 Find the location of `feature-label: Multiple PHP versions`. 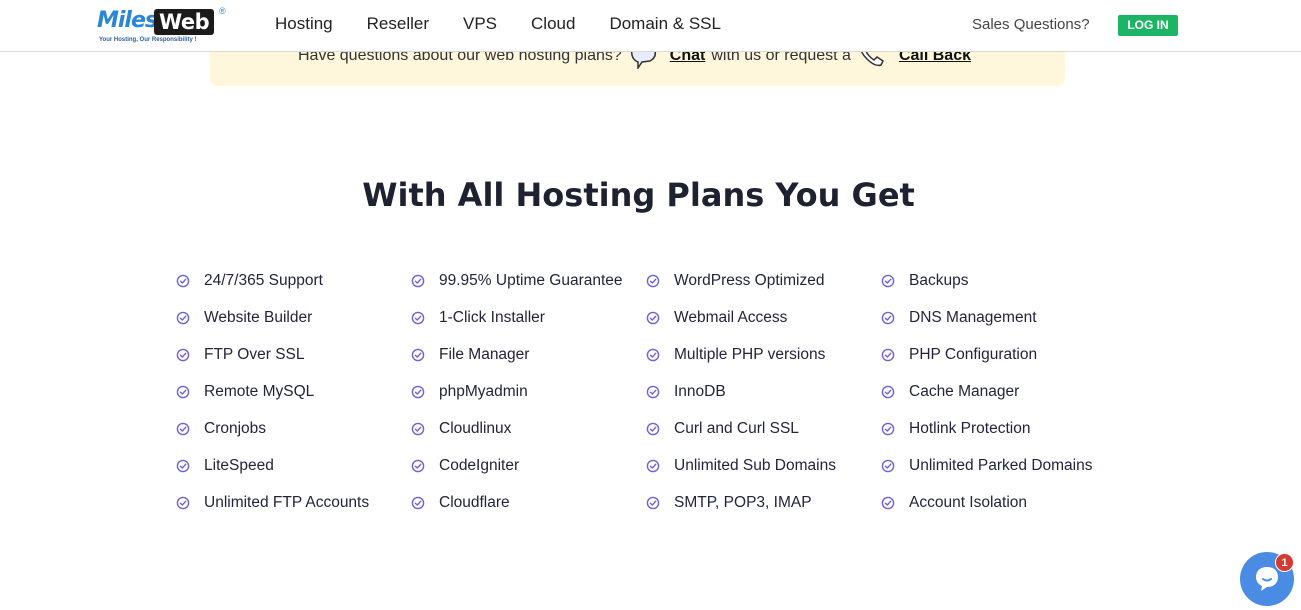

feature-label: Multiple PHP versions is located at coordinates (750, 354).